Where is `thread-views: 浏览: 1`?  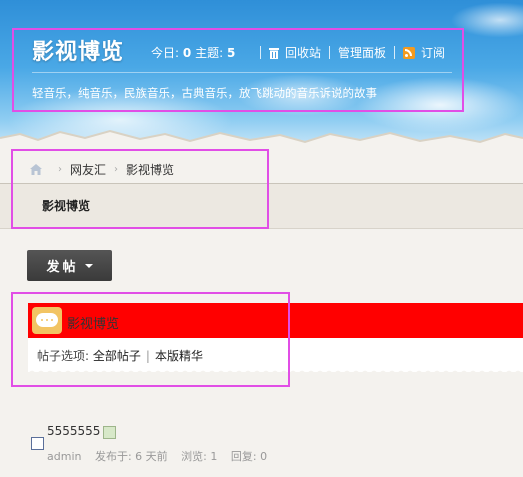
thread-views: 浏览: 1 is located at coordinates (199, 456).